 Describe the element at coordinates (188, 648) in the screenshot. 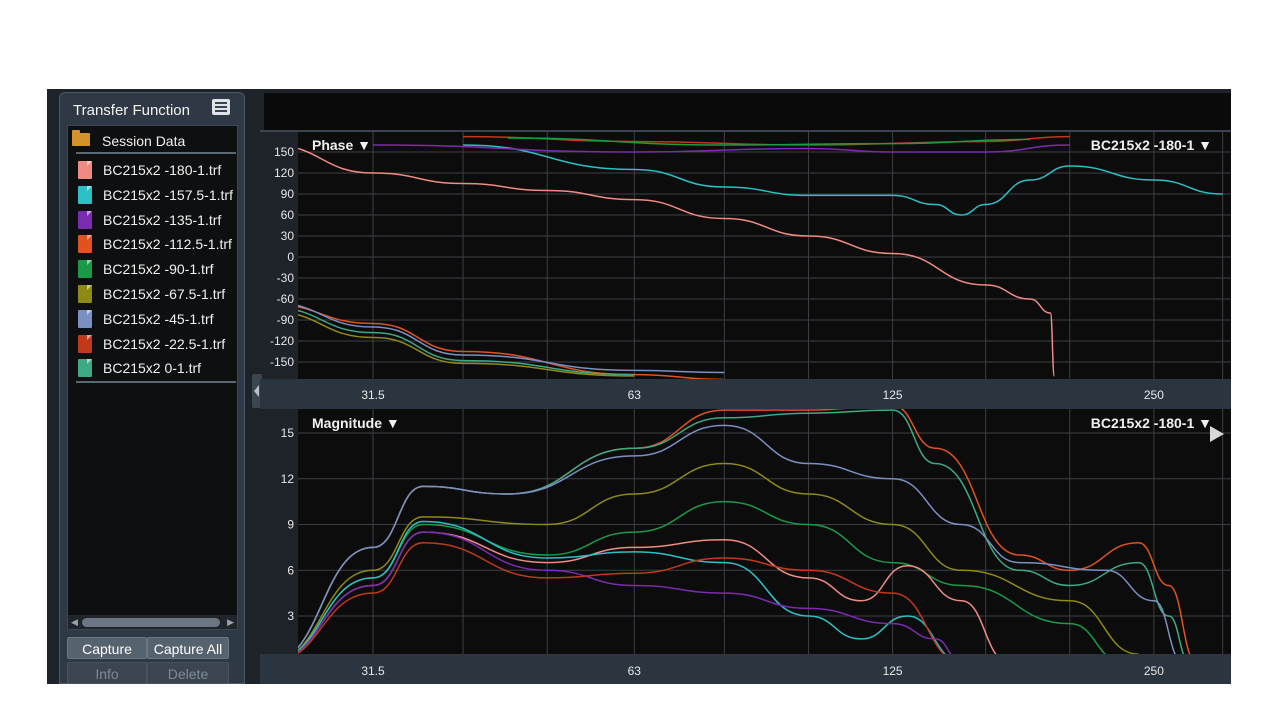

I see `capture-all-button: Capture All` at that location.